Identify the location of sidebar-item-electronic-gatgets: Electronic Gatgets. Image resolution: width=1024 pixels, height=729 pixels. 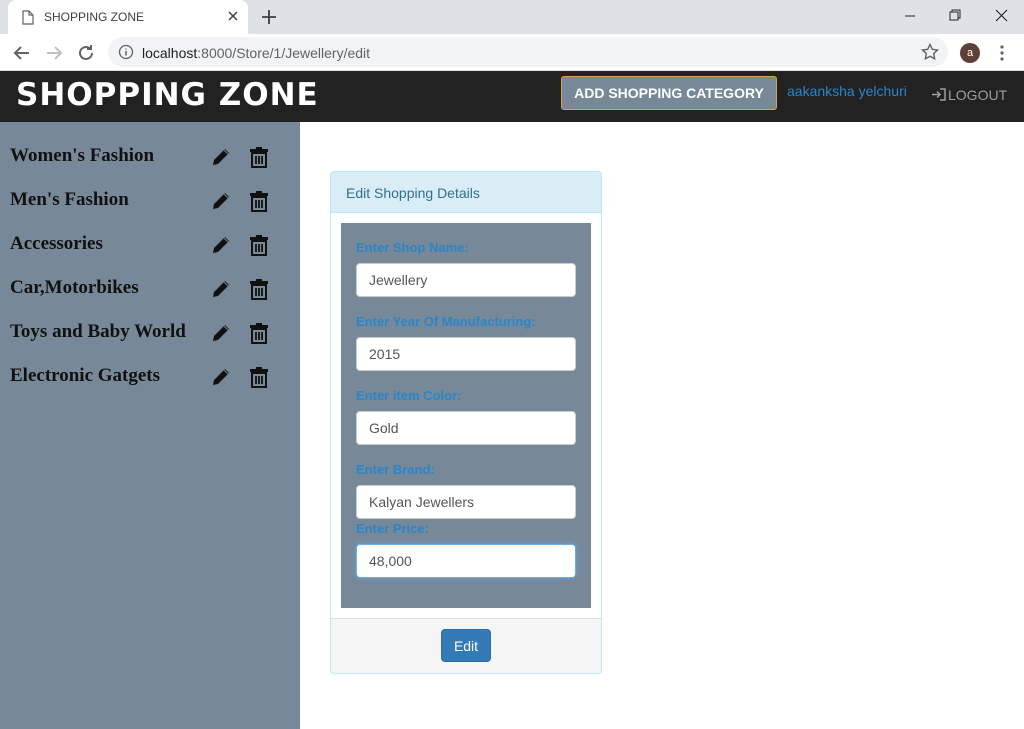
(150, 377).